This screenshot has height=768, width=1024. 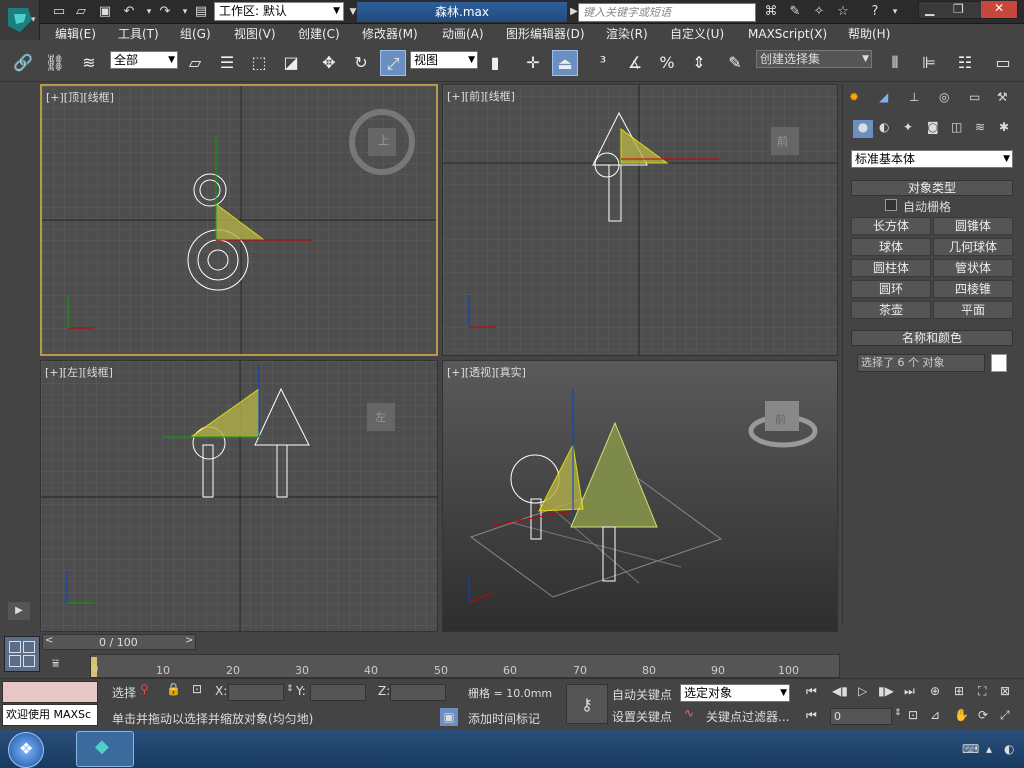 What do you see at coordinates (173, 689) in the screenshot?
I see `selection-lock-icon: 🔒` at bounding box center [173, 689].